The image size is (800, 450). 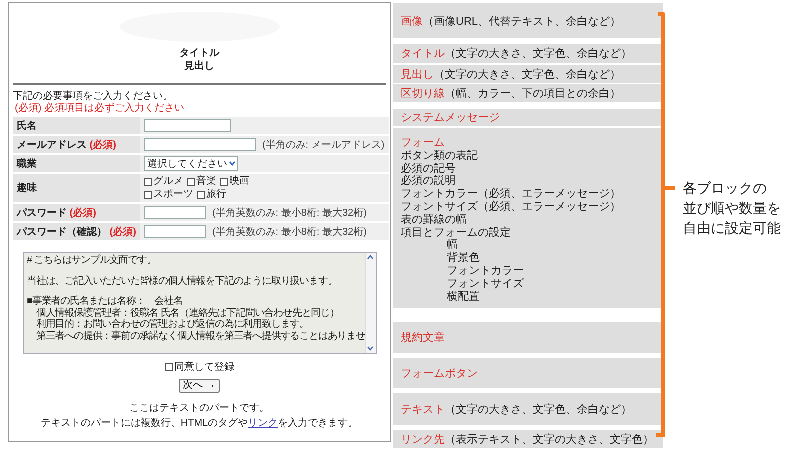 What do you see at coordinates (732, 208) in the screenshot?
I see `callout-text: 各ブロックの 並び順や数量を 自由に設定可能` at bounding box center [732, 208].